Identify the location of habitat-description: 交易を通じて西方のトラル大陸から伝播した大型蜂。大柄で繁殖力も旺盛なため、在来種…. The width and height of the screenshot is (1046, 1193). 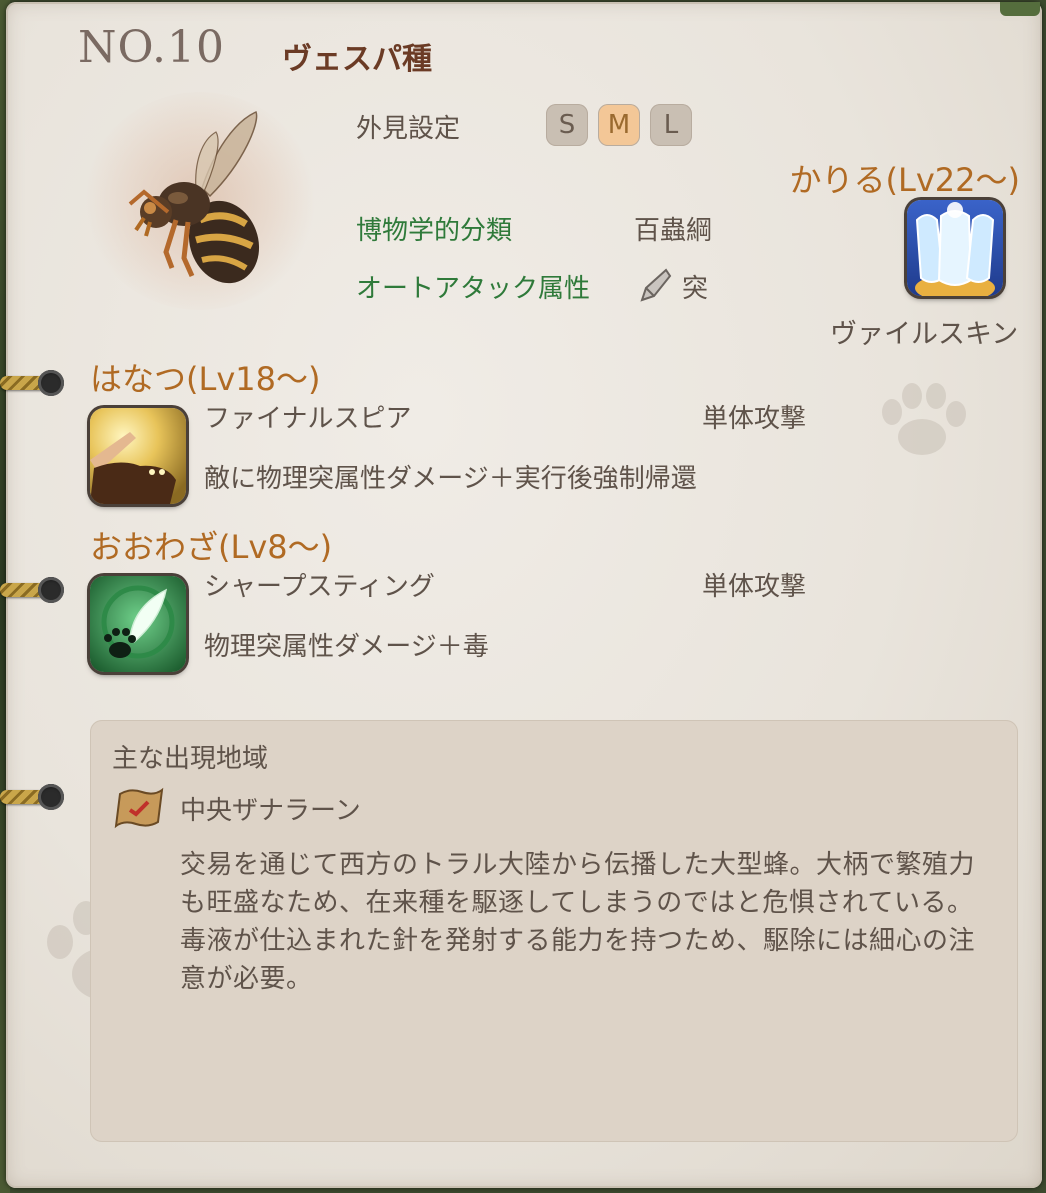
(578, 922).